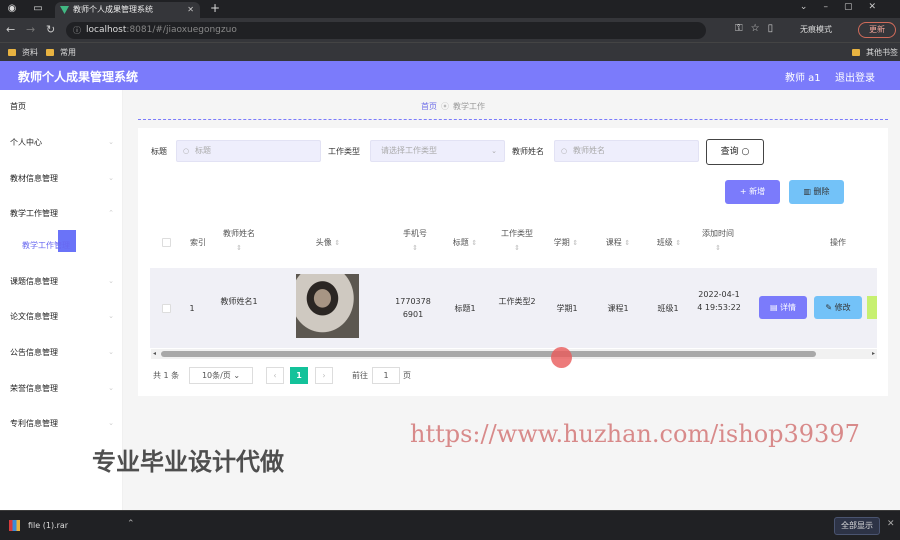 The height and width of the screenshot is (540, 900). I want to click on header-teacher: 教师姓名 ⇕, so click(239, 241).